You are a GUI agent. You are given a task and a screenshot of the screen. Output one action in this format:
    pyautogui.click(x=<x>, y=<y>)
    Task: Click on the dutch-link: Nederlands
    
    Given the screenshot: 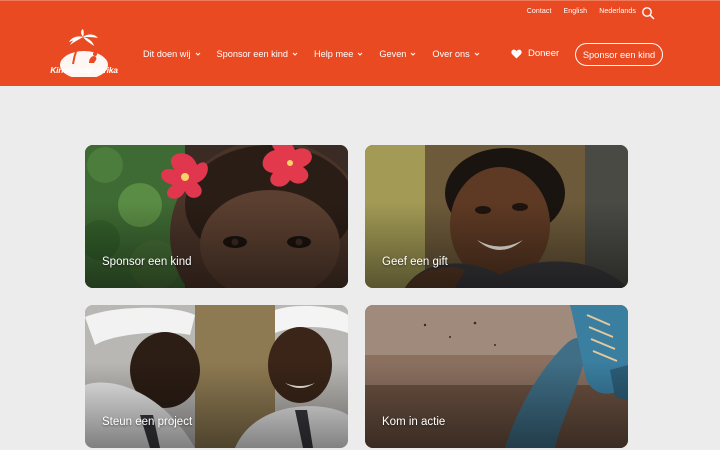 What is the action you would take?
    pyautogui.click(x=617, y=11)
    